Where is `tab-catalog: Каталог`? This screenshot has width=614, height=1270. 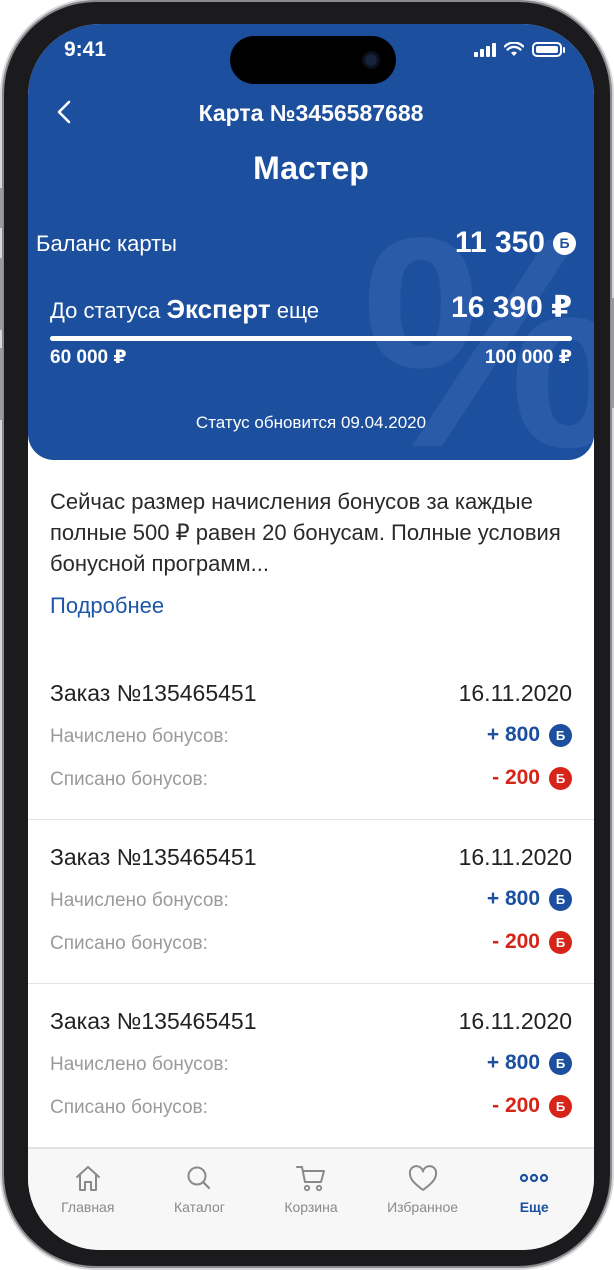
tab-catalog: Каталог is located at coordinates (200, 1199).